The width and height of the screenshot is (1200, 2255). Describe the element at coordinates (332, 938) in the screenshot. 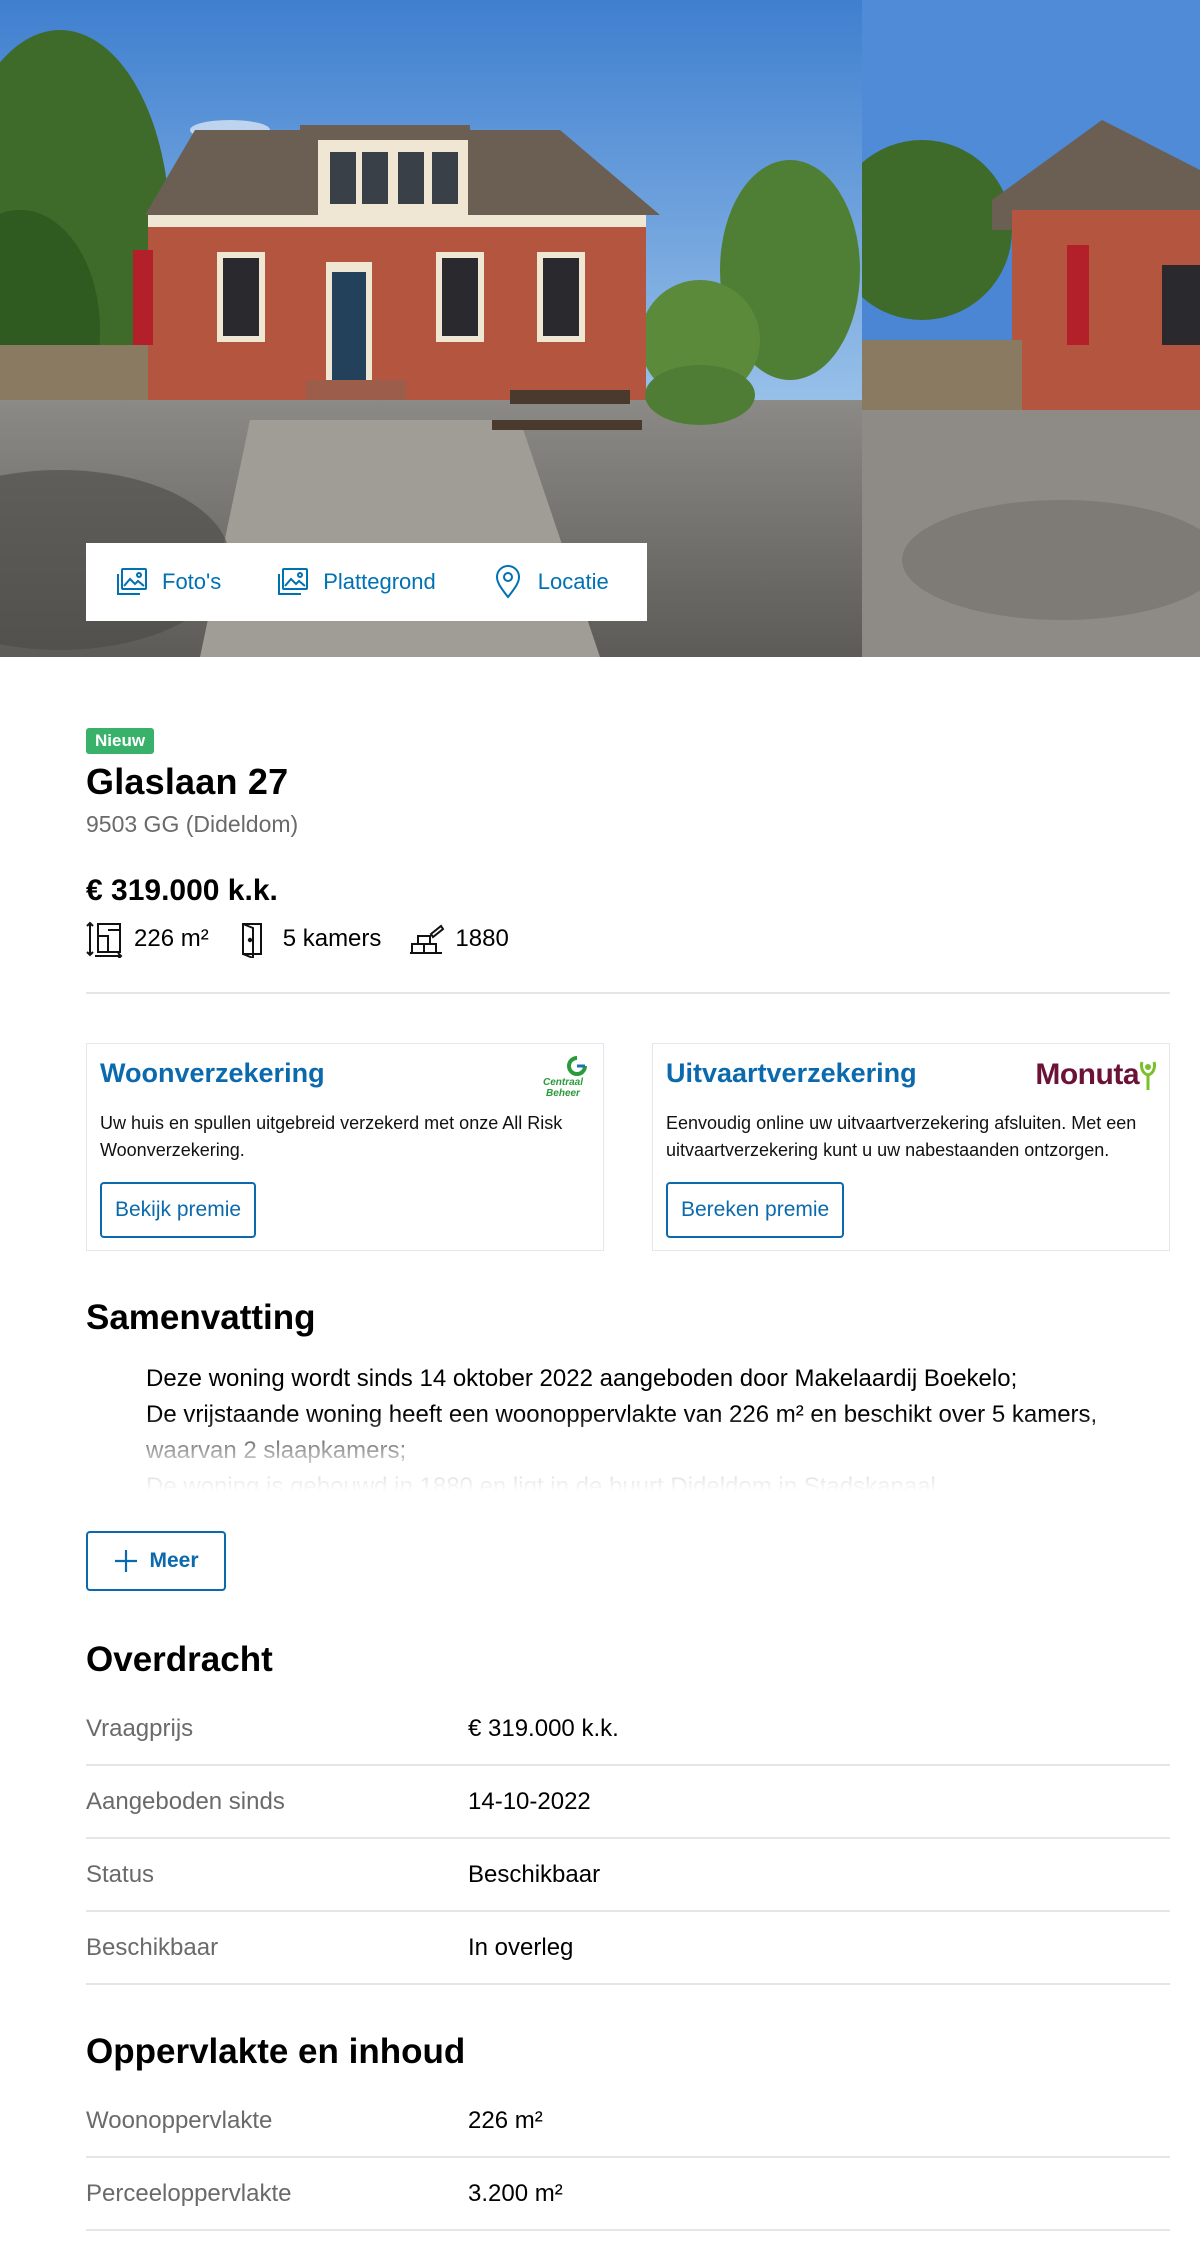

I see `feature-rooms-value: 5 kamers` at that location.